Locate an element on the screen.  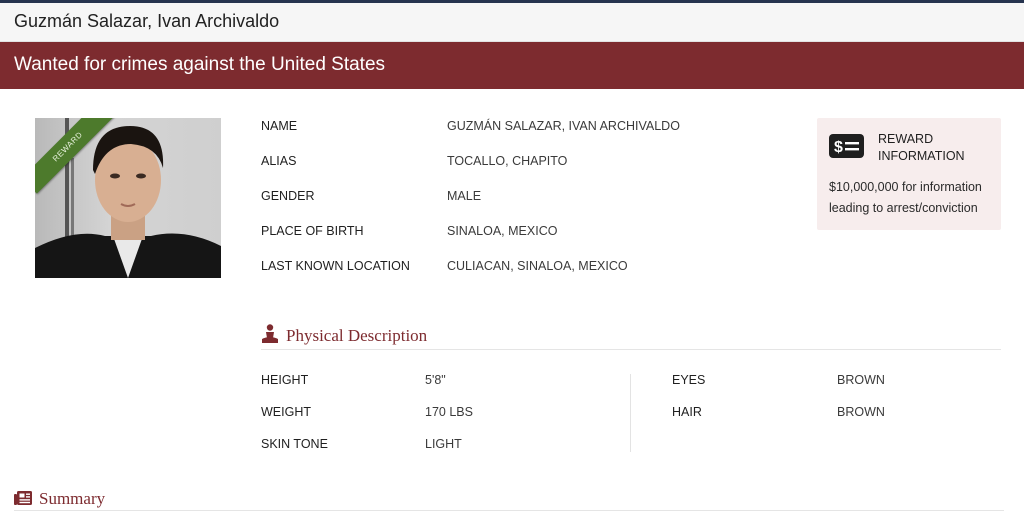
info-value: TOCALLO, CHAPITO is located at coordinates (507, 161).